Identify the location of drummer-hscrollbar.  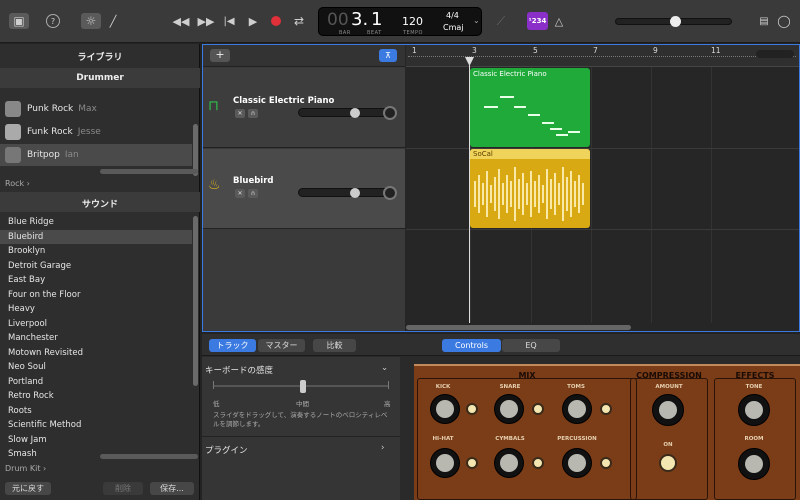
(149, 171).